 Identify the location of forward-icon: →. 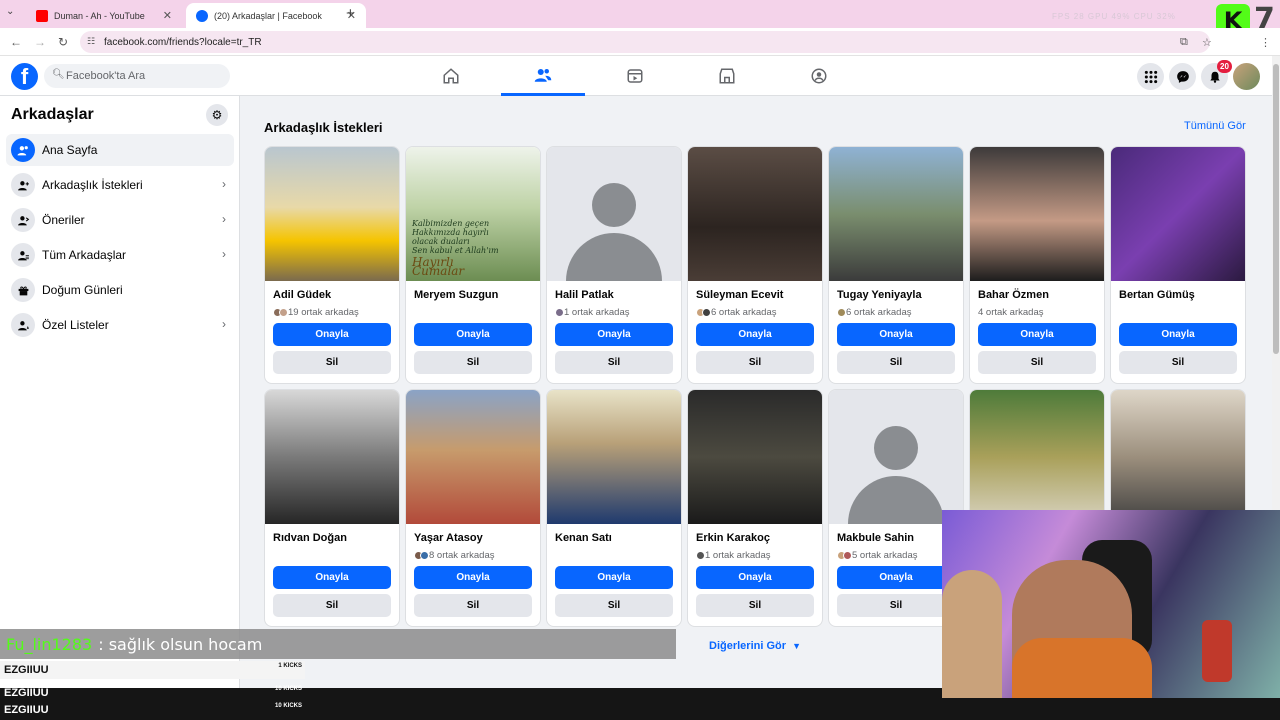
(40, 42).